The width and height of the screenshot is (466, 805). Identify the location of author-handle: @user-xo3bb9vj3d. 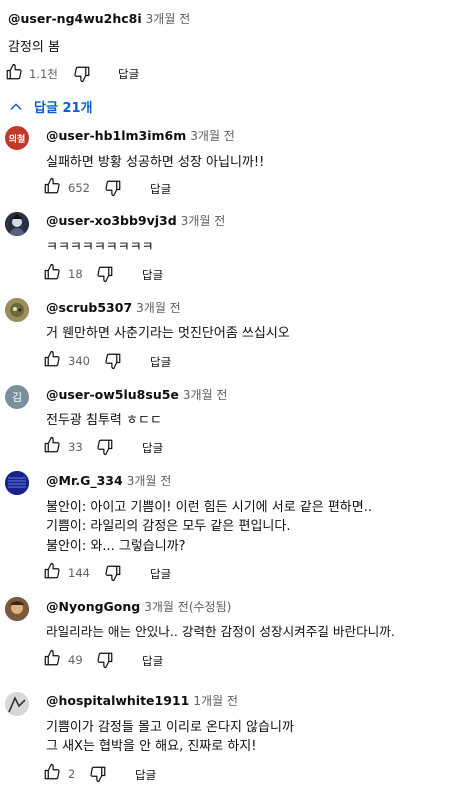
(111, 220).